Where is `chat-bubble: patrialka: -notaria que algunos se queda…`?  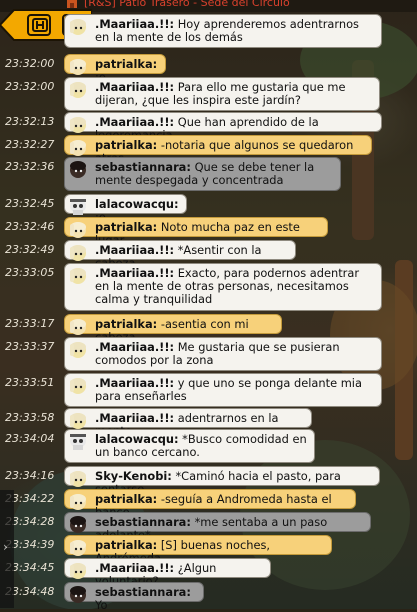
chat-bubble: patrialka: -notaria que algunos se queda… is located at coordinates (218, 150).